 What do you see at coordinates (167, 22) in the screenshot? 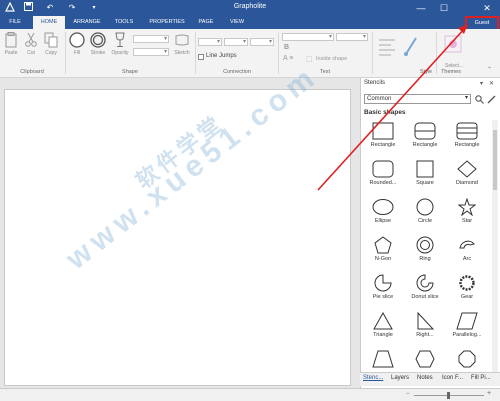
I see `tab-properties: PROPERTIES` at bounding box center [167, 22].